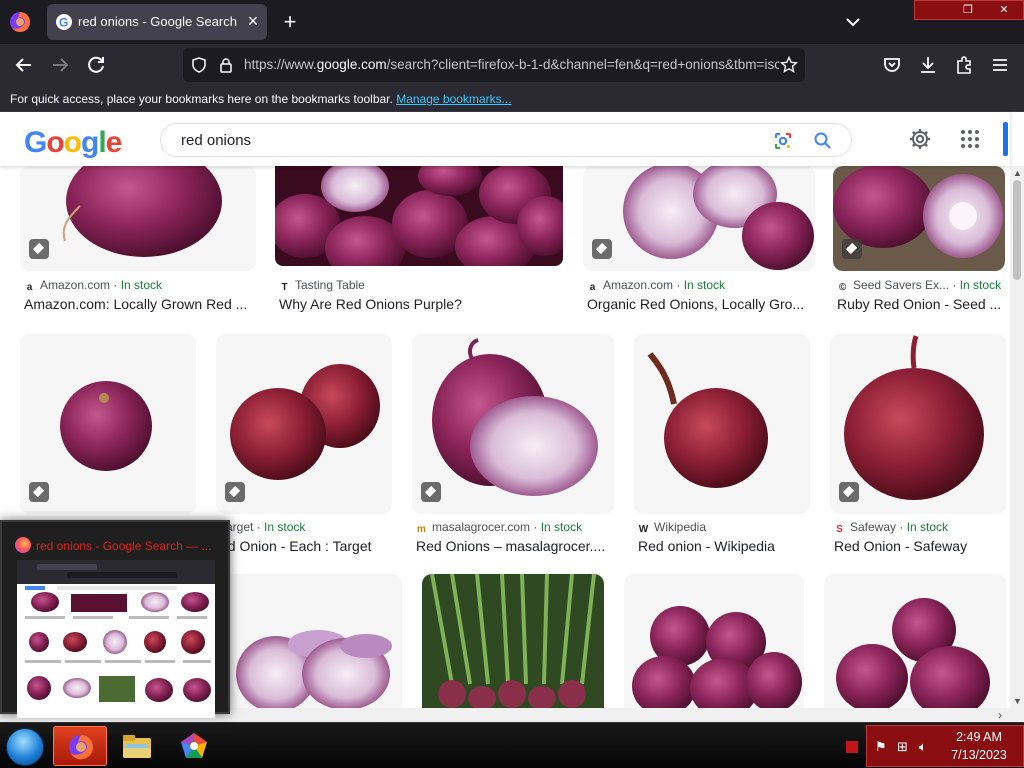 This screenshot has width=1024, height=768. What do you see at coordinates (853, 22) in the screenshot?
I see `list-all-tabs-chevron-icon` at bounding box center [853, 22].